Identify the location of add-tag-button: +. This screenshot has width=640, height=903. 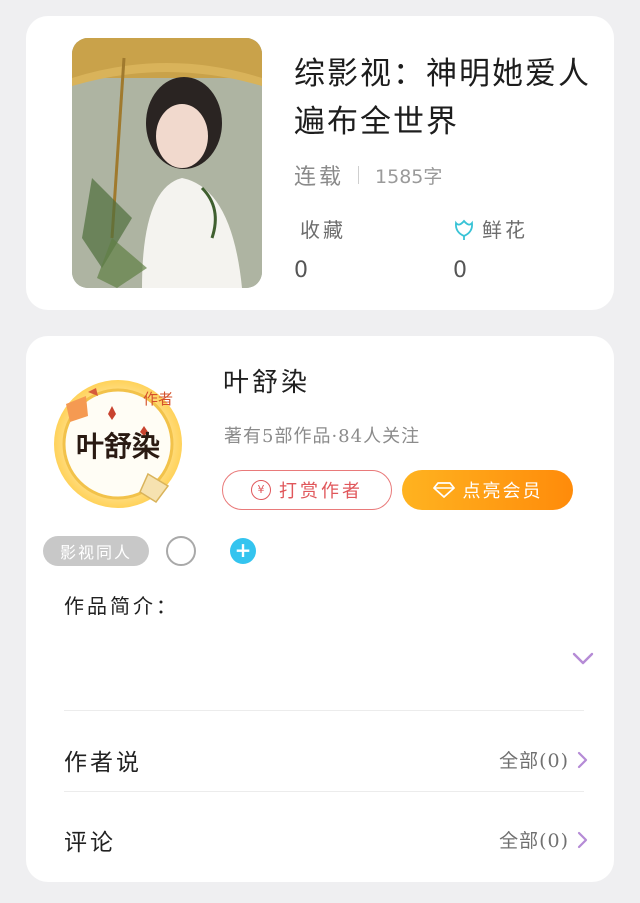
(243, 551).